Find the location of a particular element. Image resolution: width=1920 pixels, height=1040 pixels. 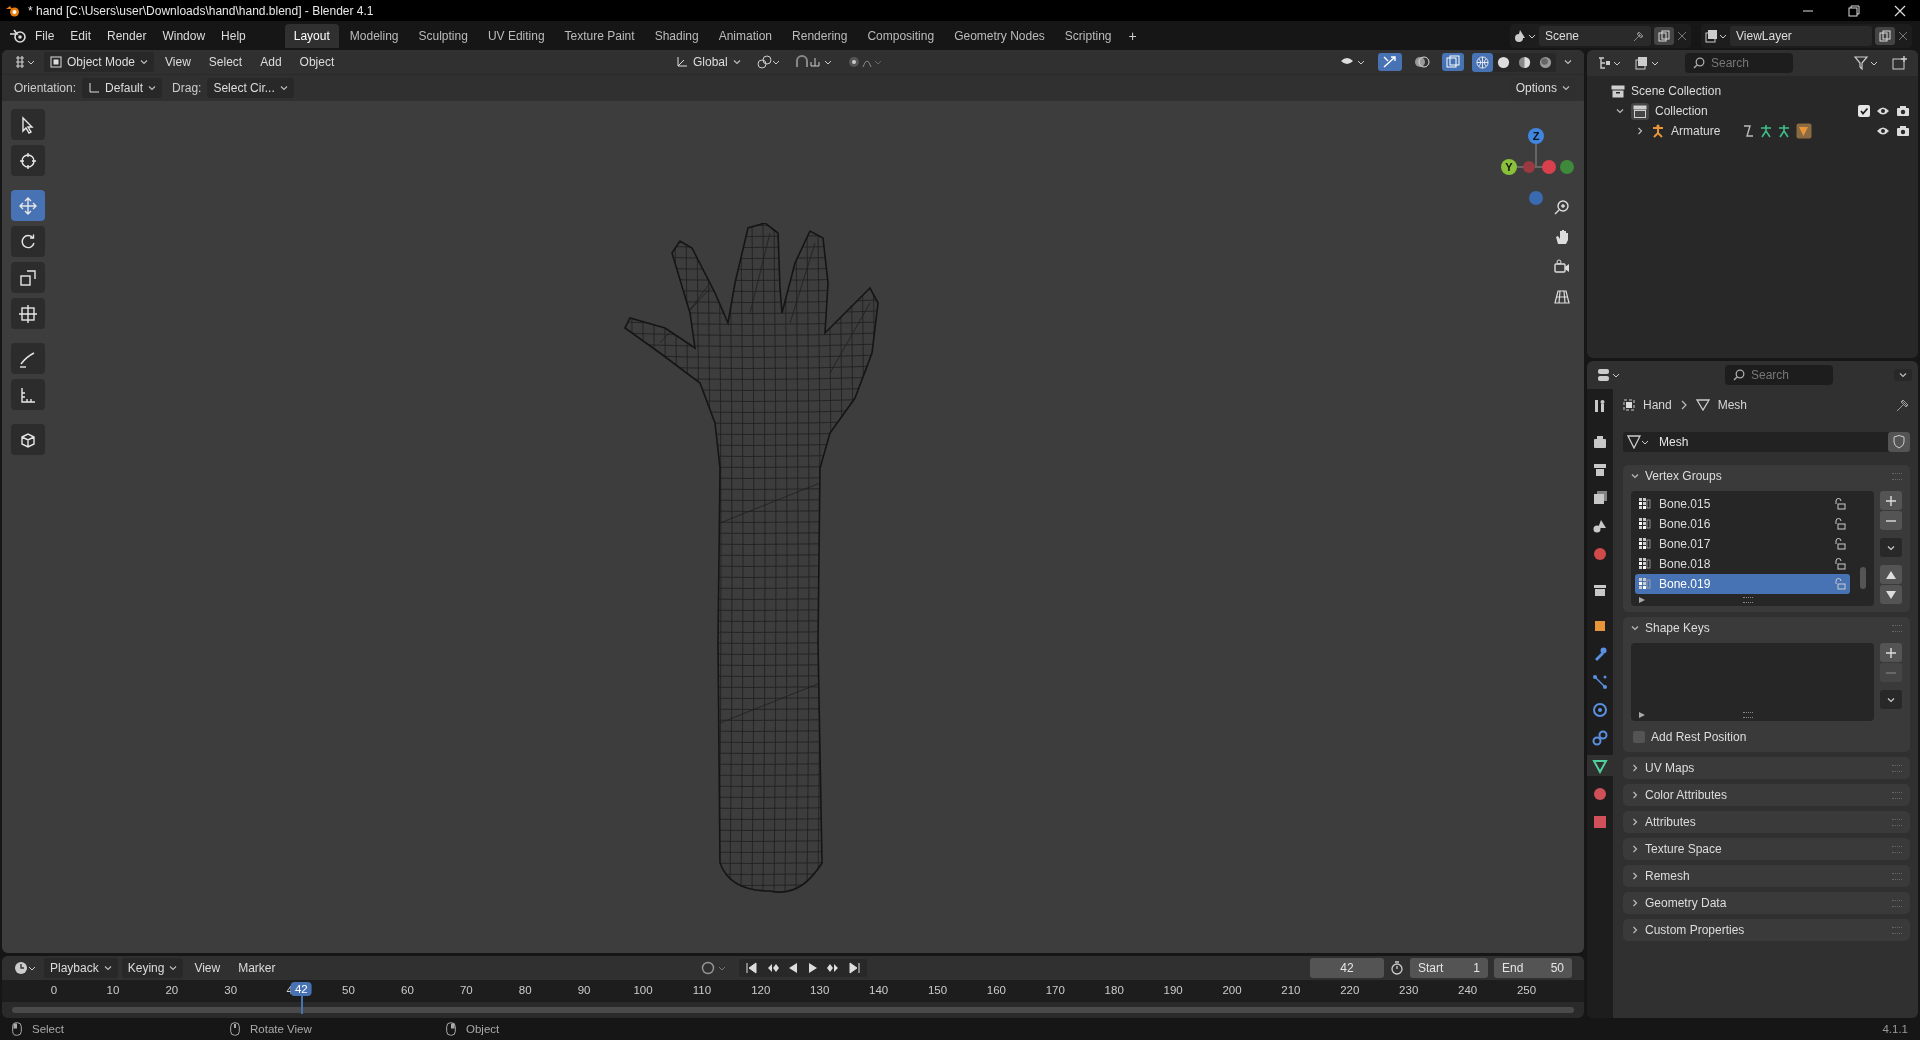

timeline-scrollbar is located at coordinates (793, 1010).